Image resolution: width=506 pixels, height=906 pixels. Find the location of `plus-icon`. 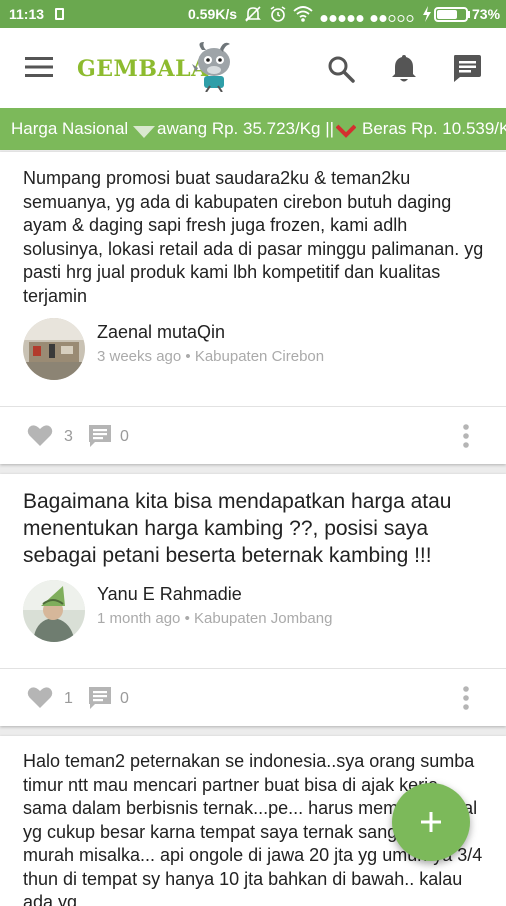

plus-icon is located at coordinates (431, 822).